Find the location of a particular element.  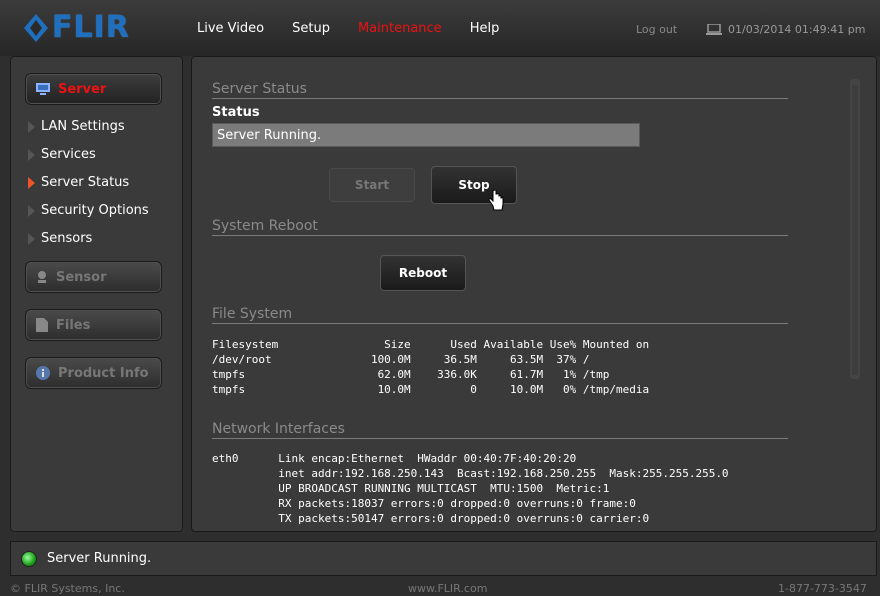

sensor-button: Sensor is located at coordinates (93, 277).